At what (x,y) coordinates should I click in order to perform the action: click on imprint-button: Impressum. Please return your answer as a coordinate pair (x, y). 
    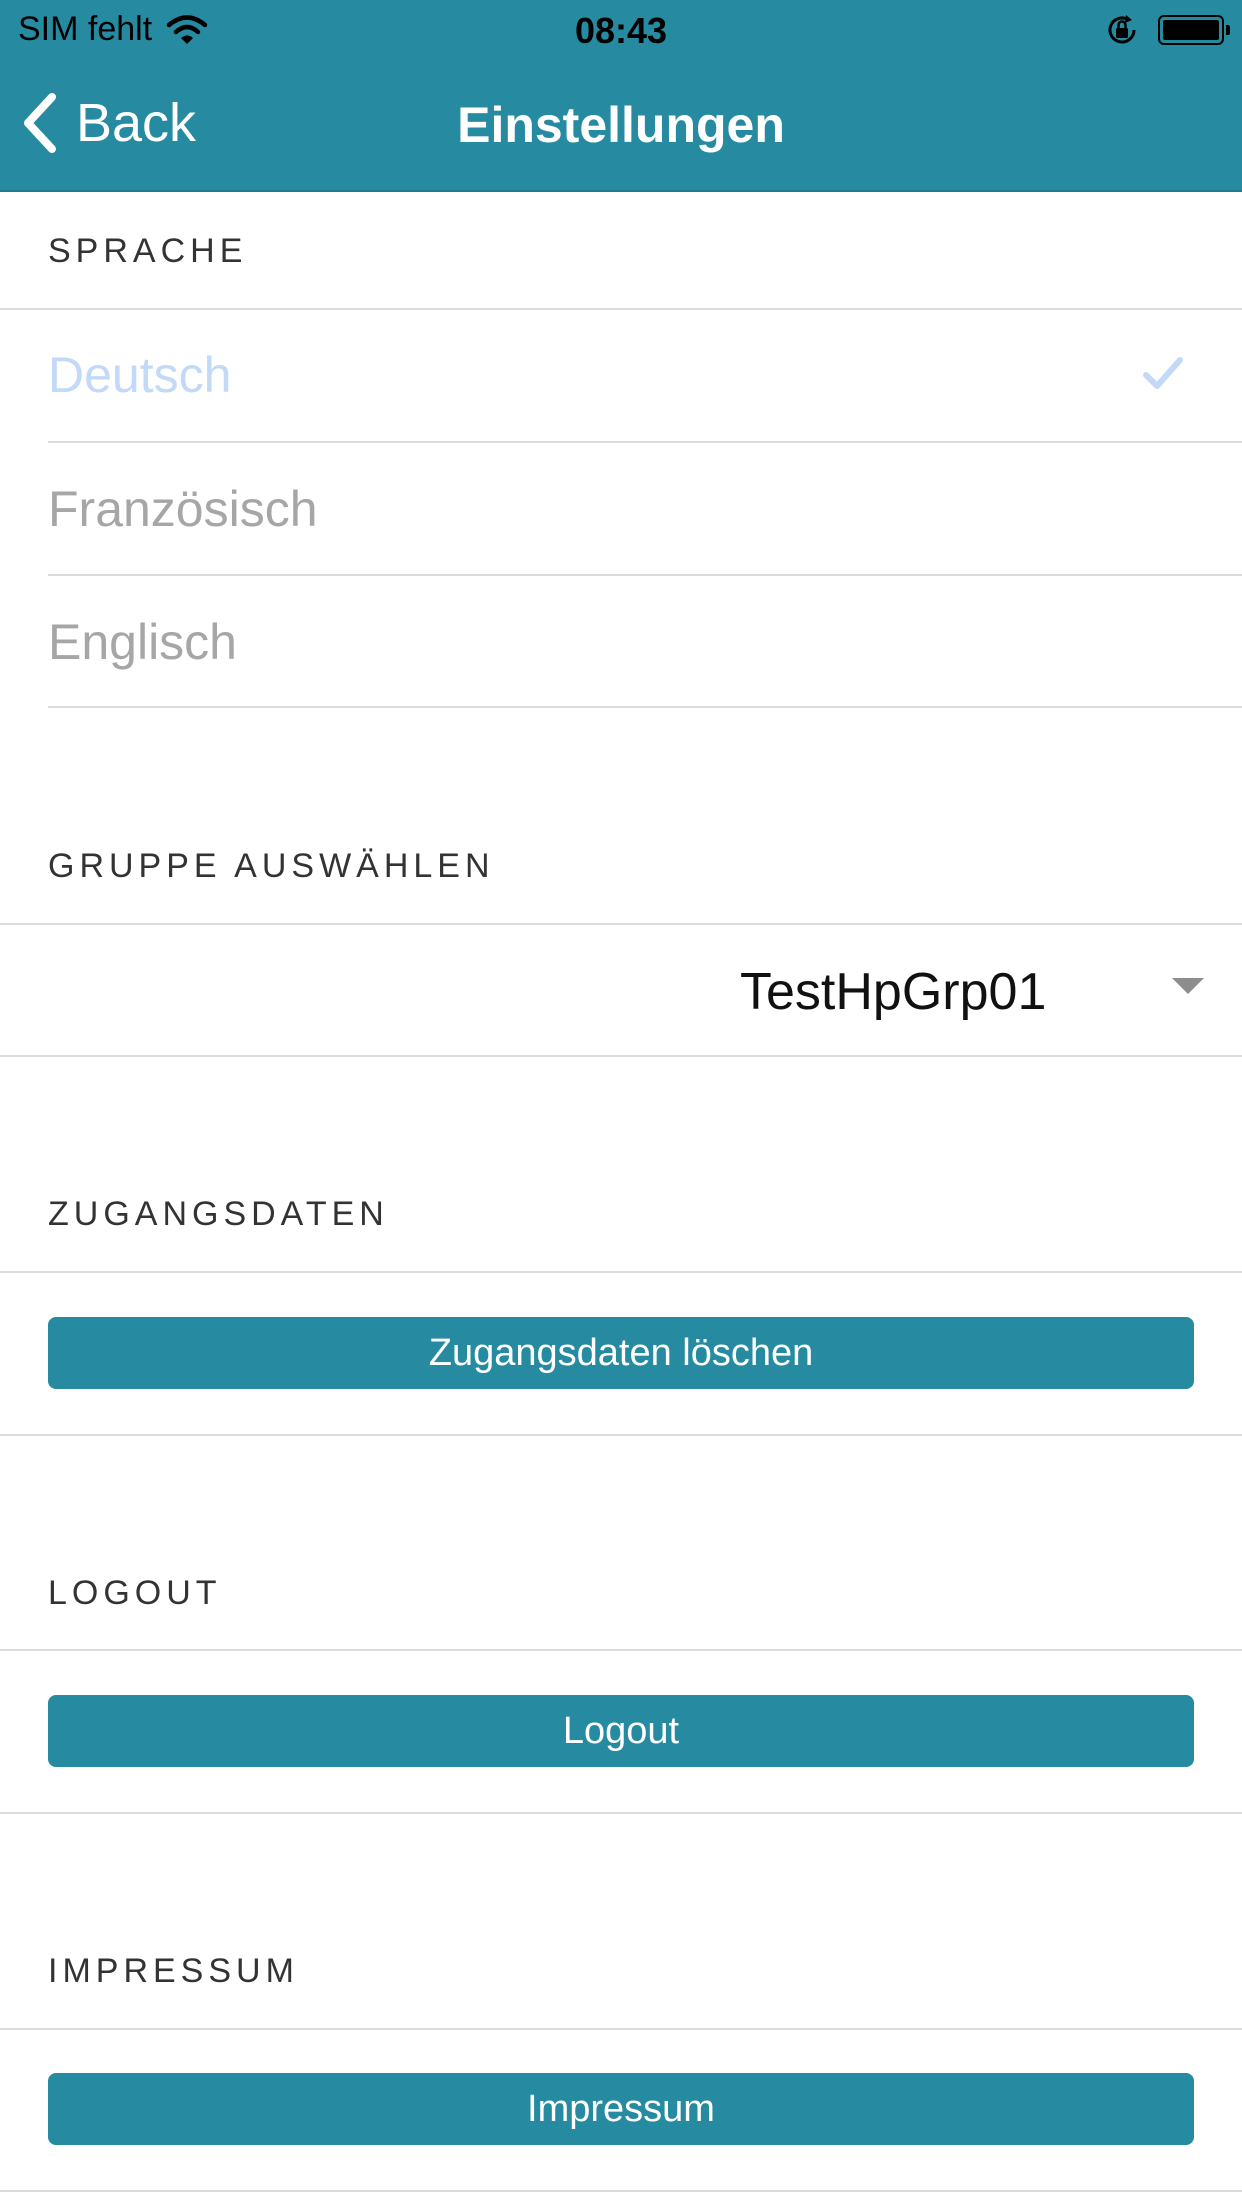
    Looking at the image, I should click on (621, 2109).